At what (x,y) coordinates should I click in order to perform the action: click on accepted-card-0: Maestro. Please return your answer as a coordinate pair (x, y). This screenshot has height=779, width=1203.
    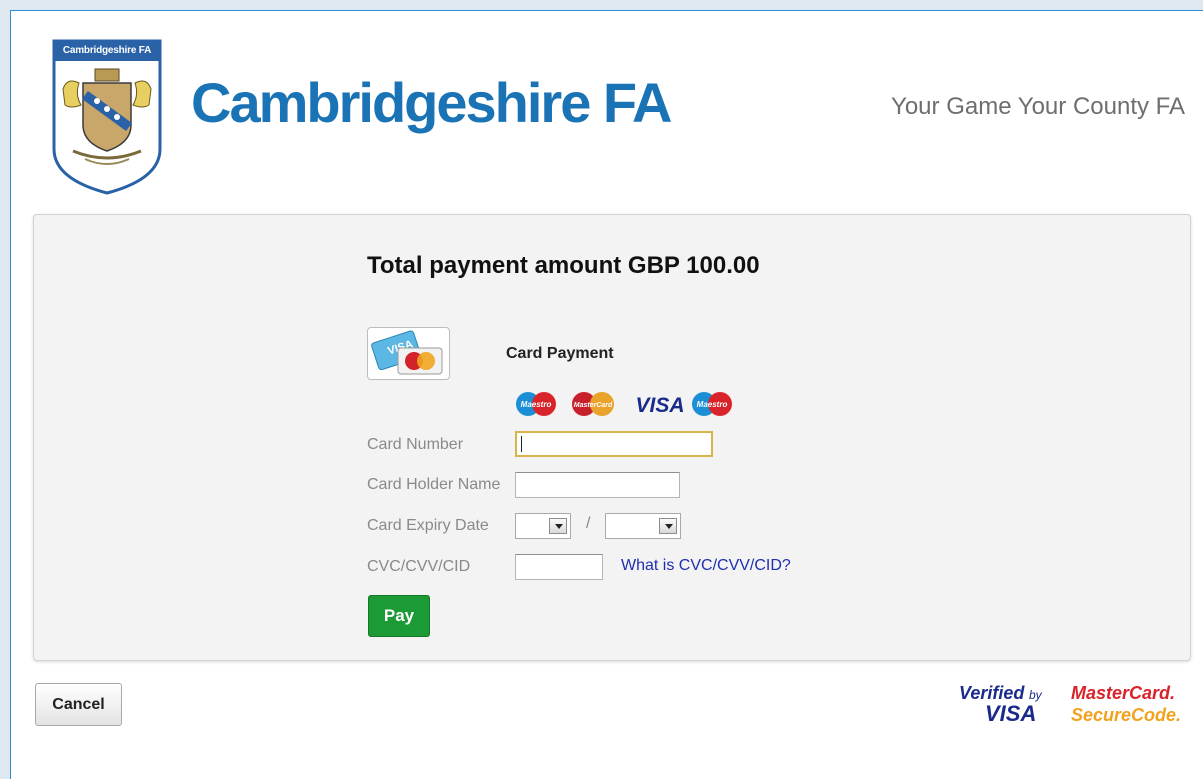
    Looking at the image, I should click on (536, 404).